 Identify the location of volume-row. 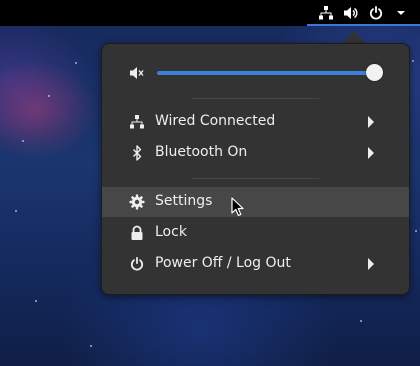
(255, 73).